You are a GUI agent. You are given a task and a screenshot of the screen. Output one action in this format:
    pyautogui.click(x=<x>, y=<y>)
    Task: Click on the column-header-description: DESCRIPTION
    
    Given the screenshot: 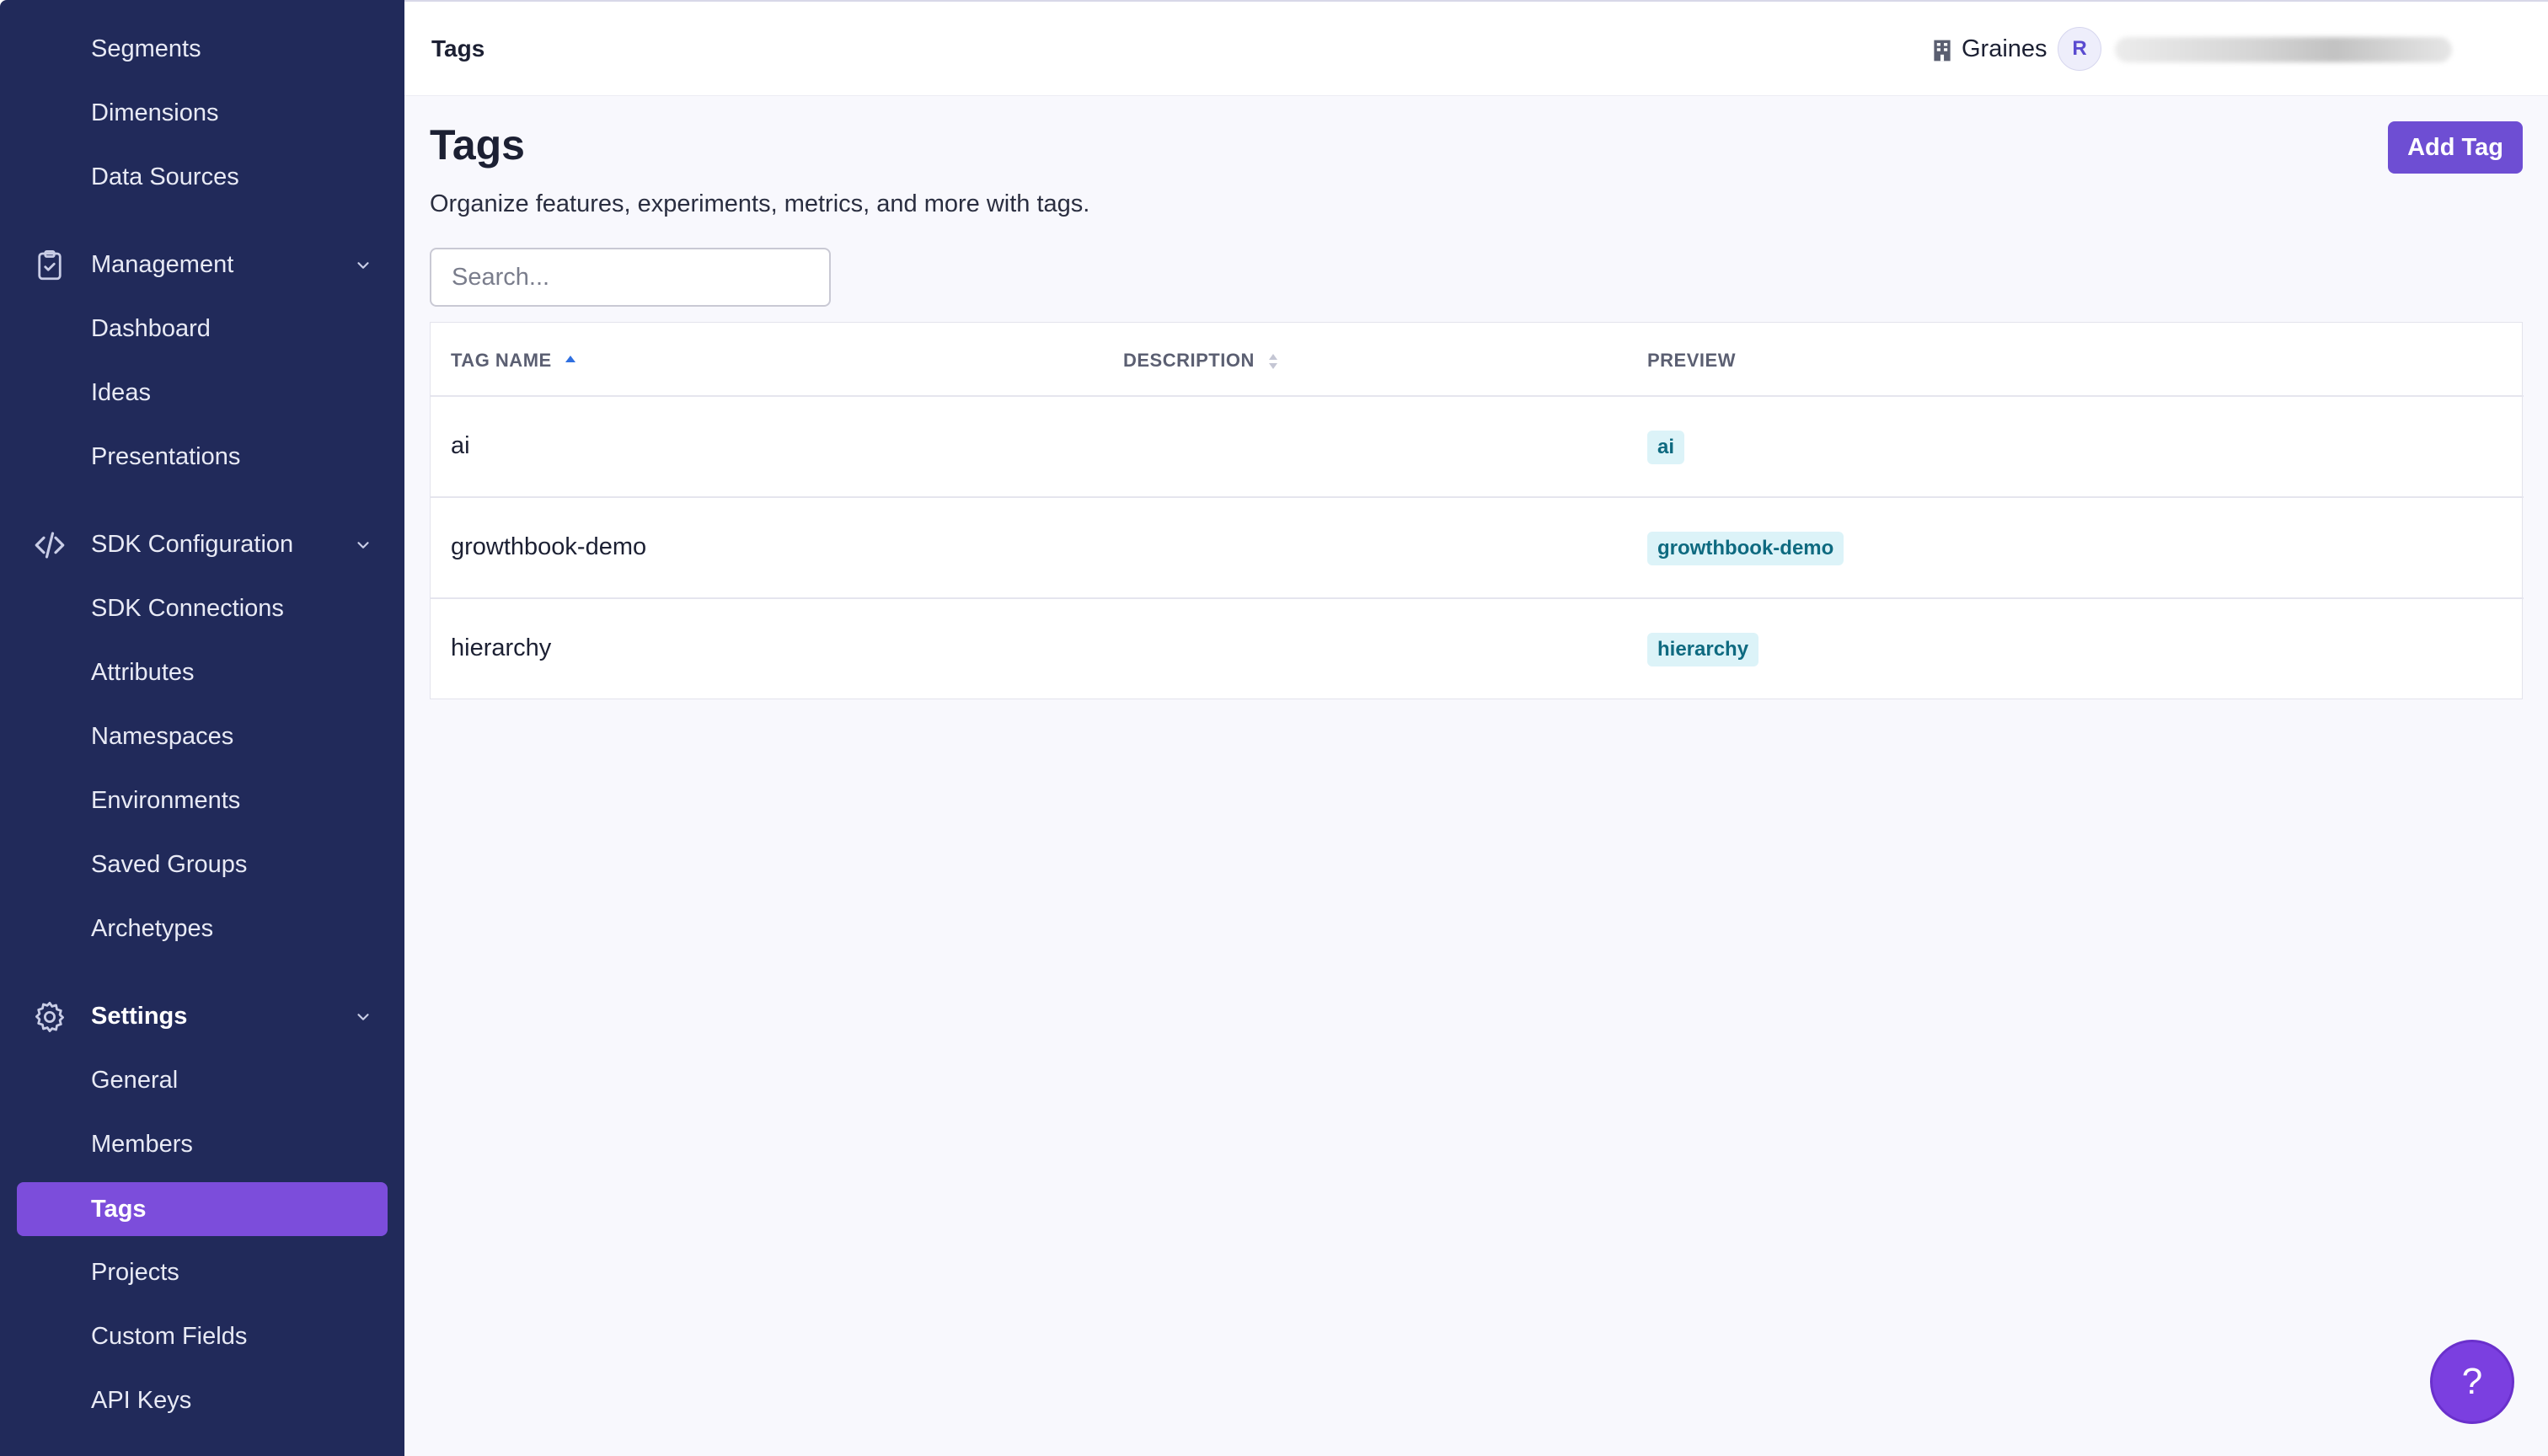 What is the action you would take?
    pyautogui.click(x=1201, y=360)
    